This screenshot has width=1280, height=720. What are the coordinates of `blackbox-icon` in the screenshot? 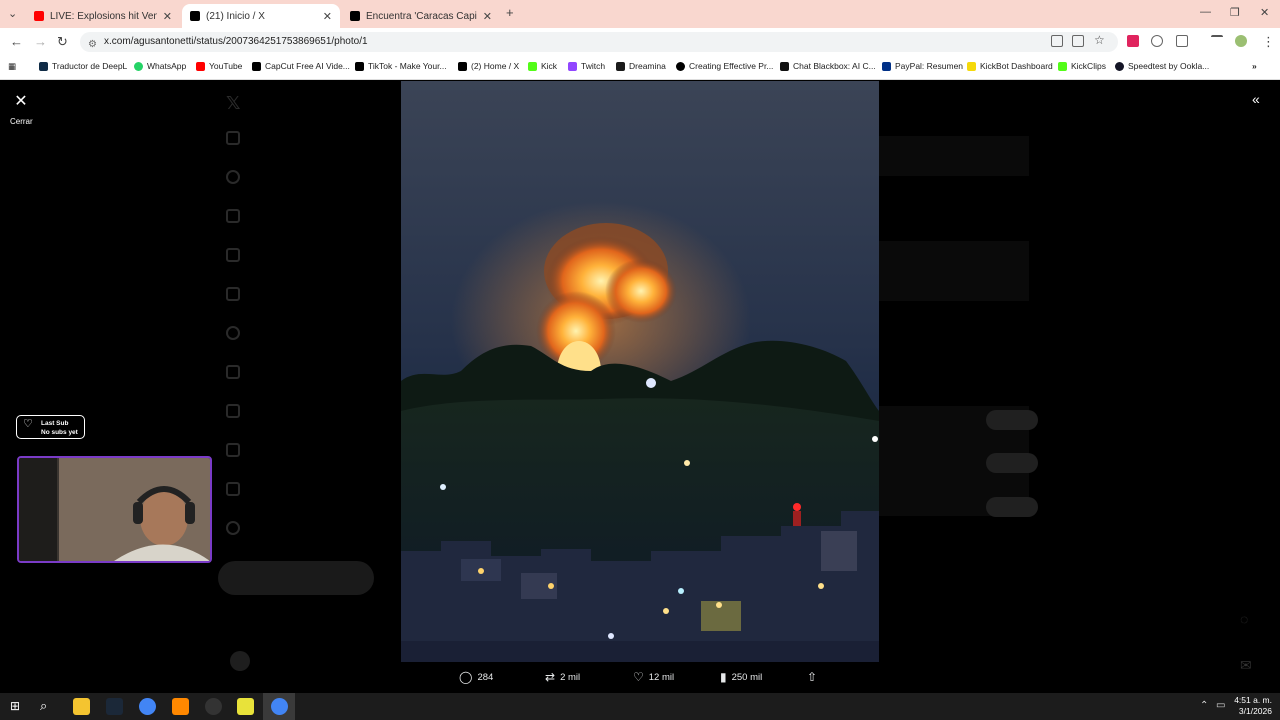 It's located at (784, 66).